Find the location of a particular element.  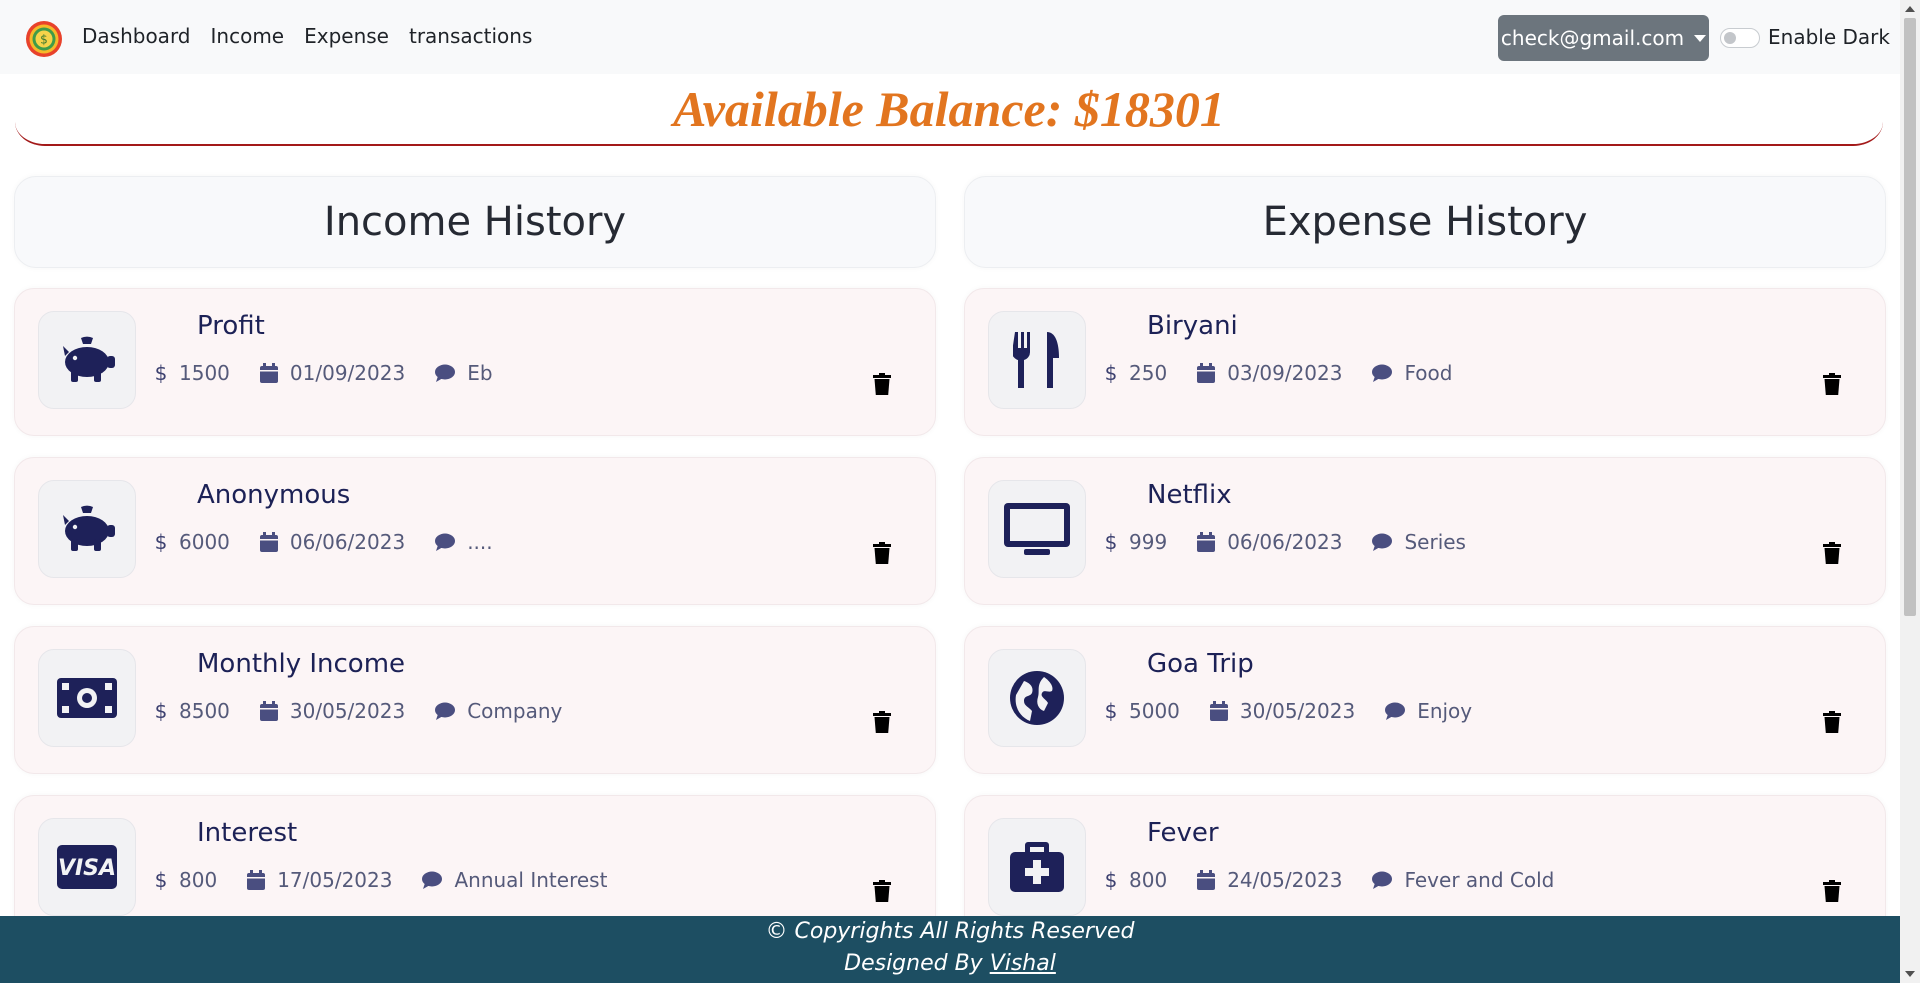

scroll-down-arrow-icon is located at coordinates (1910, 974).